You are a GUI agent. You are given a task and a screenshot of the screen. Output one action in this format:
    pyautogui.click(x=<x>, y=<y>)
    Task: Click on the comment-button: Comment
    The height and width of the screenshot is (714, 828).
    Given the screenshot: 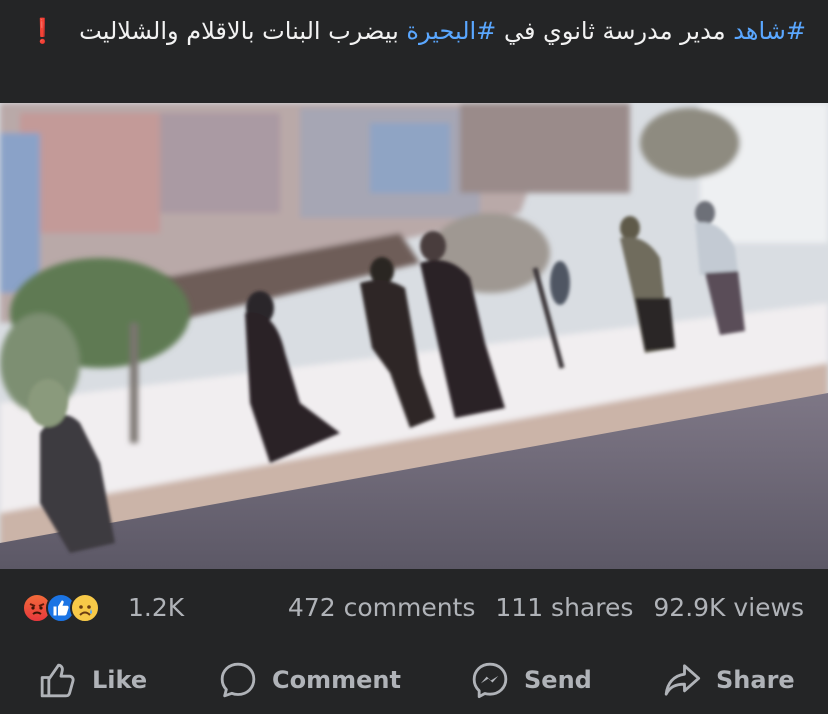 What is the action you would take?
    pyautogui.click(x=309, y=680)
    